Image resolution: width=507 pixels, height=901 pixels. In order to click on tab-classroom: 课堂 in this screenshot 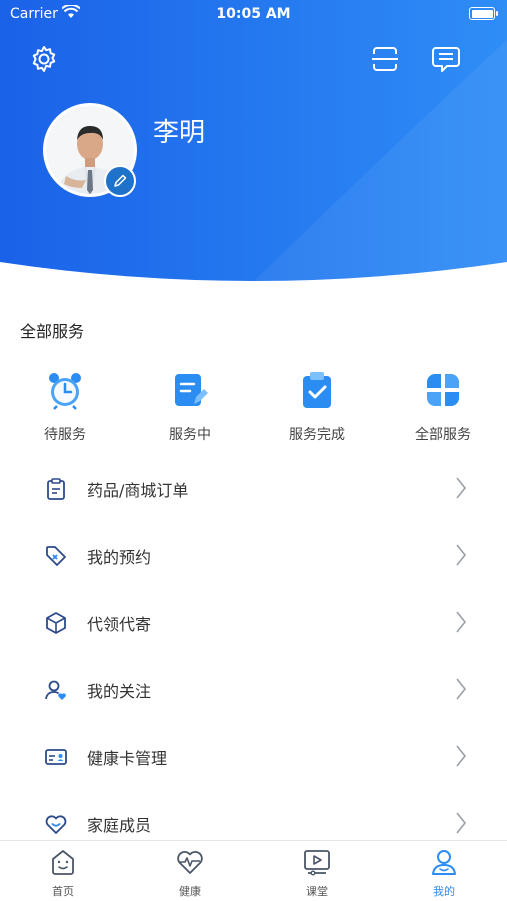, I will do `click(317, 873)`.